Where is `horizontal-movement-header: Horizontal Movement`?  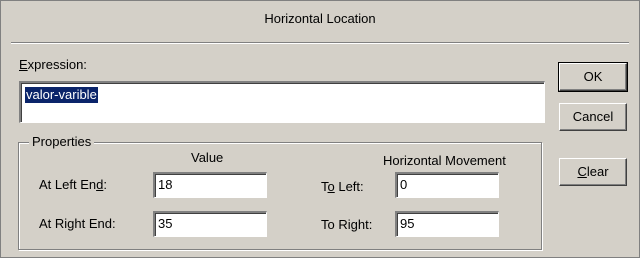 horizontal-movement-header: Horizontal Movement is located at coordinates (444, 160).